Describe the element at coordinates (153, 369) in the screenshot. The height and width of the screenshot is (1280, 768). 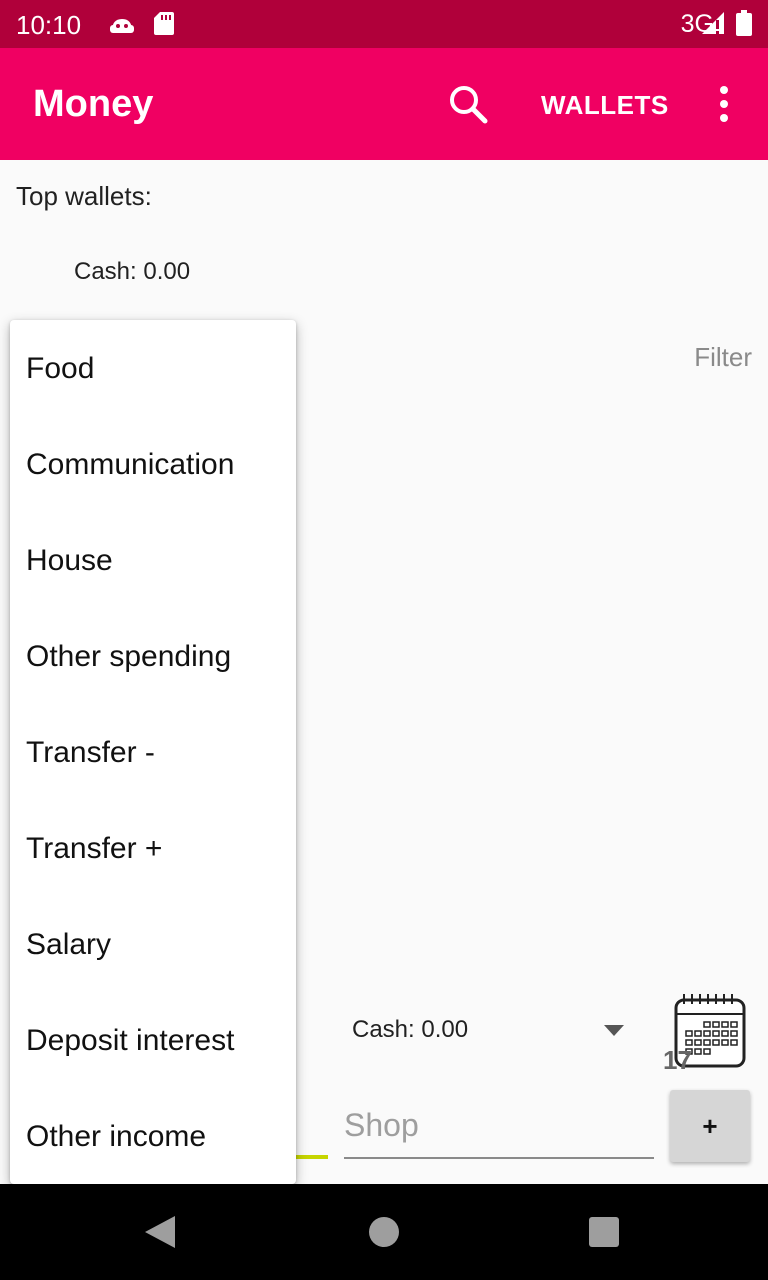
I see `menu-item-food: Food` at that location.